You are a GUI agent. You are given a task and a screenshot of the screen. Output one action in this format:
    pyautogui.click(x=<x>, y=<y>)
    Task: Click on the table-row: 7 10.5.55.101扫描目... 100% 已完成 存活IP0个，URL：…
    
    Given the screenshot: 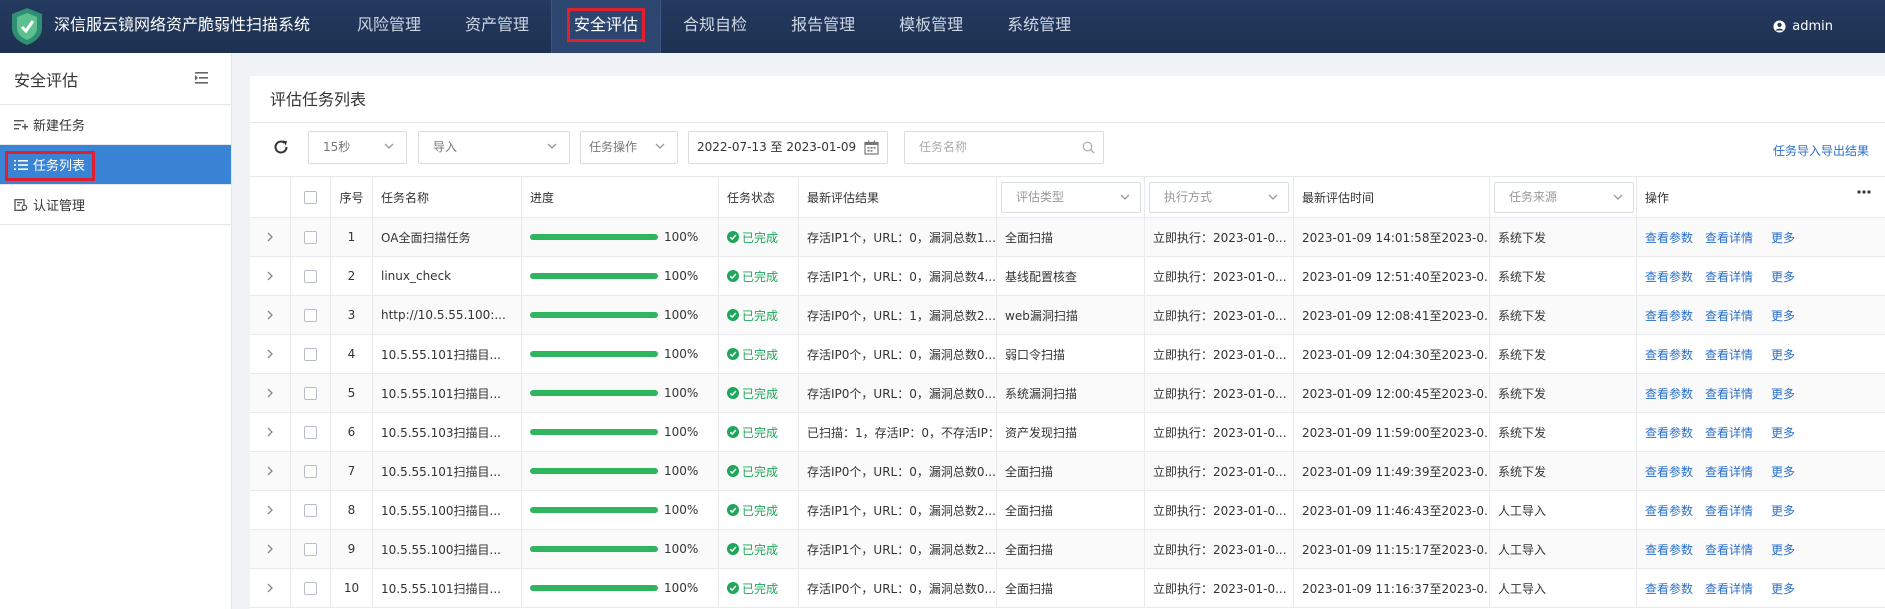 What is the action you would take?
    pyautogui.click(x=1067, y=471)
    